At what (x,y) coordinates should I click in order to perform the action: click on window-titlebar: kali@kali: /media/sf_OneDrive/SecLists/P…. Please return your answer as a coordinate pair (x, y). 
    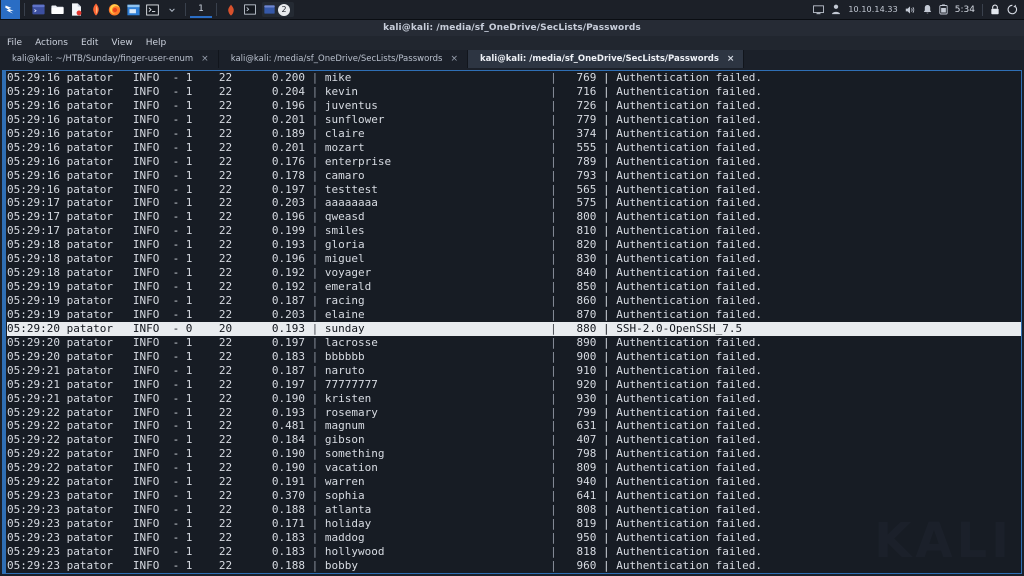
    Looking at the image, I should click on (512, 27).